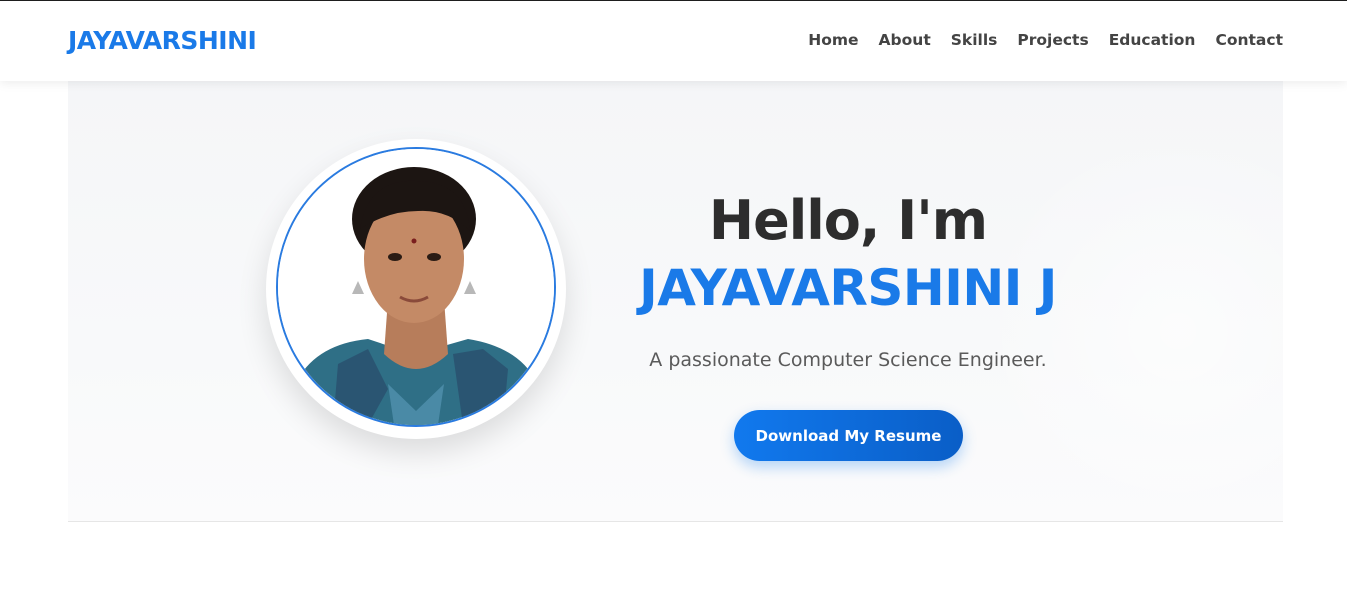  I want to click on site-logo: JAYAVARSHINI, so click(162, 40).